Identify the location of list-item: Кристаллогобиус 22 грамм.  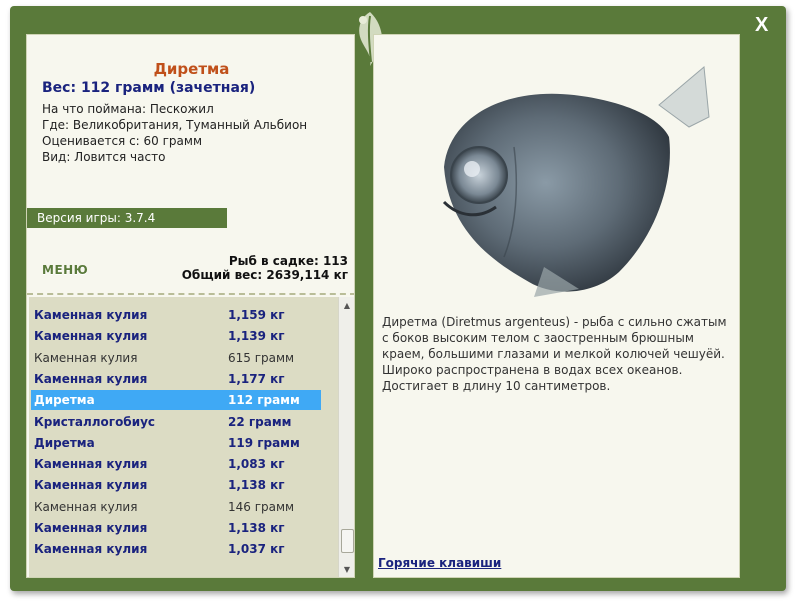
(176, 422).